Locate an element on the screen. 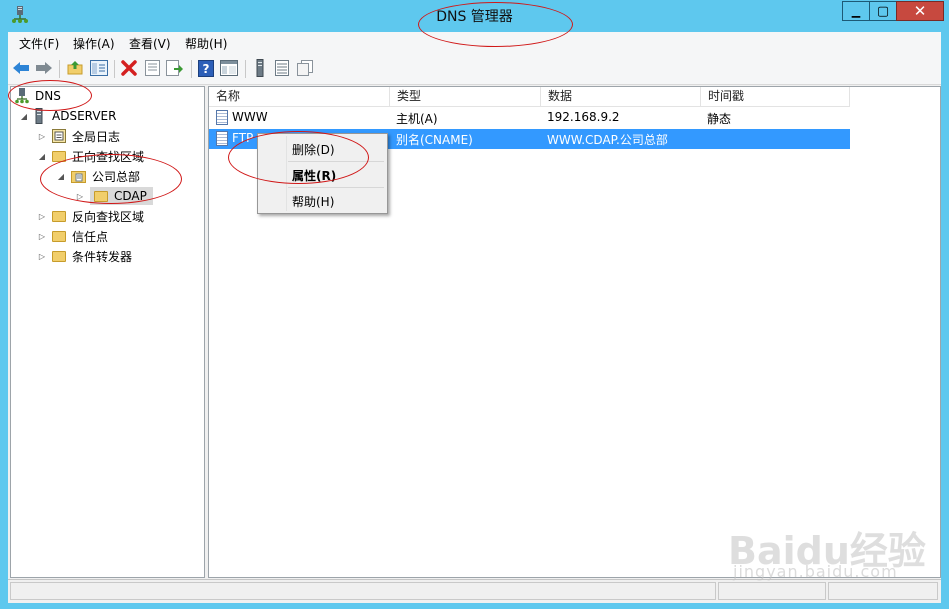 The image size is (949, 609). close-button: ✕ is located at coordinates (920, 11).